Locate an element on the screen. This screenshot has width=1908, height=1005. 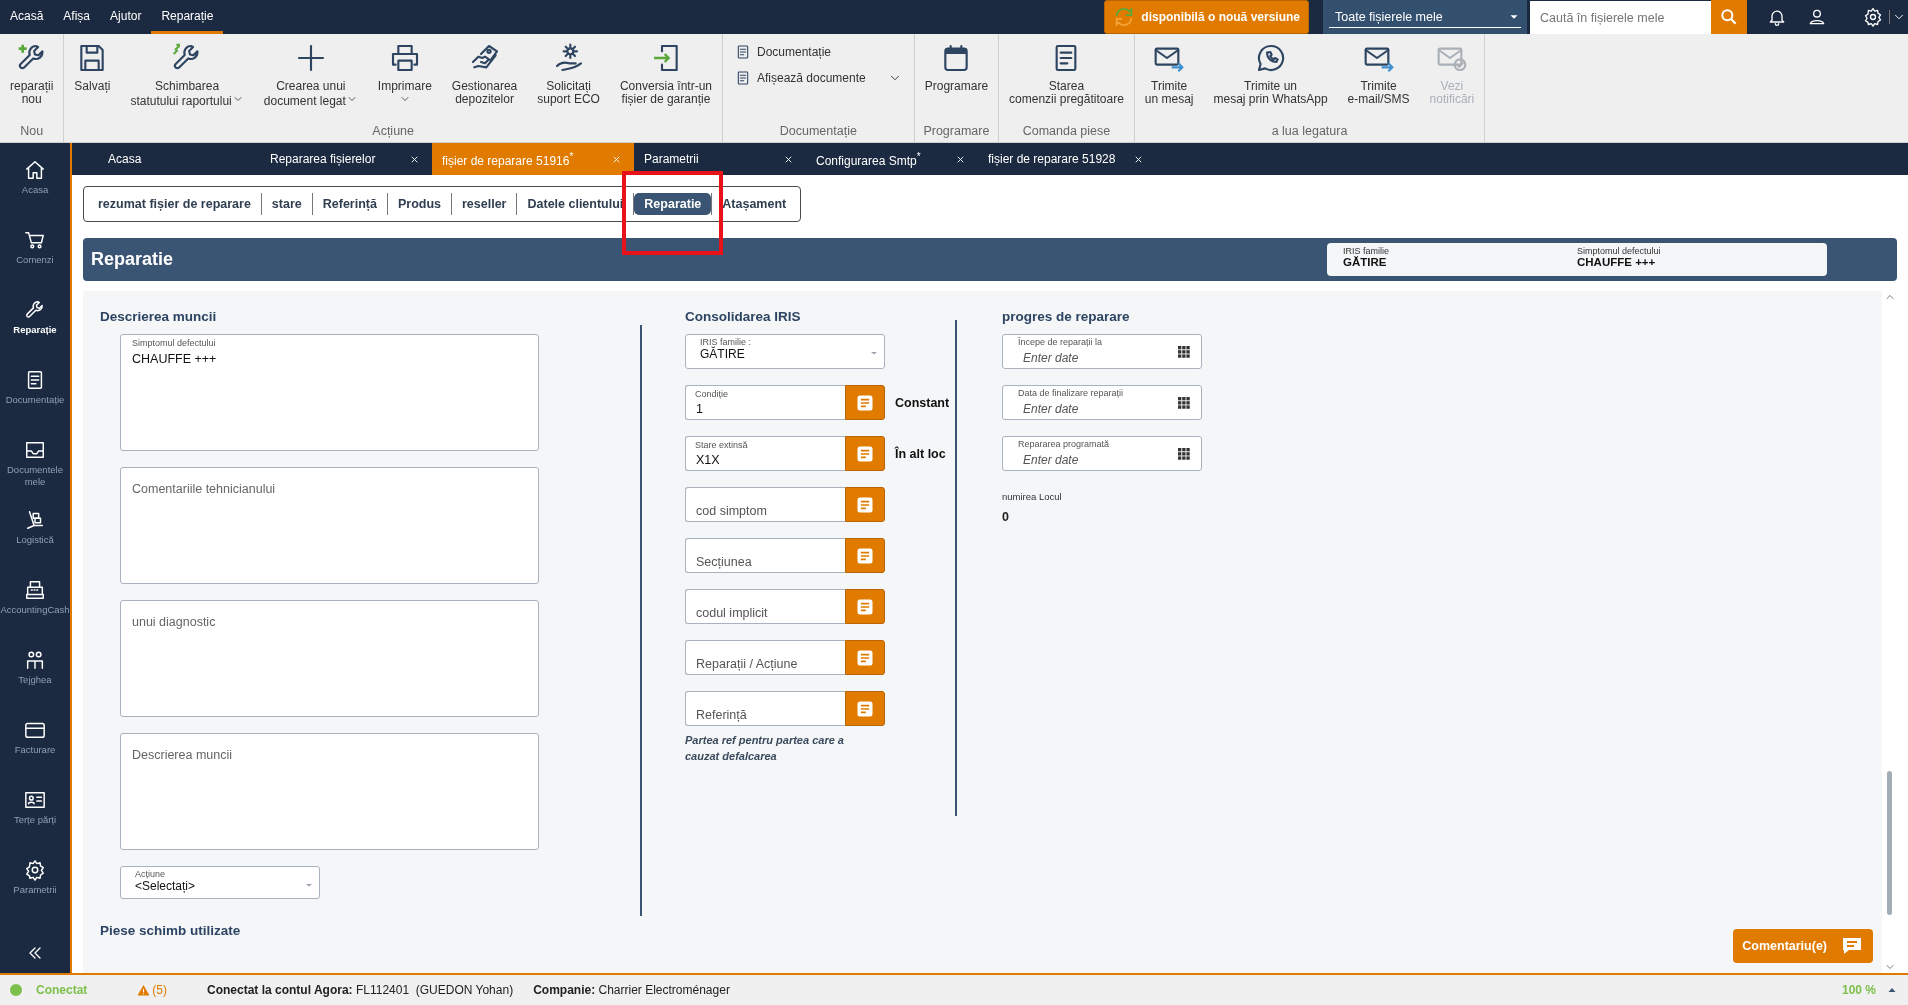
ribbon-button: Afișează documente is located at coordinates (818, 78).